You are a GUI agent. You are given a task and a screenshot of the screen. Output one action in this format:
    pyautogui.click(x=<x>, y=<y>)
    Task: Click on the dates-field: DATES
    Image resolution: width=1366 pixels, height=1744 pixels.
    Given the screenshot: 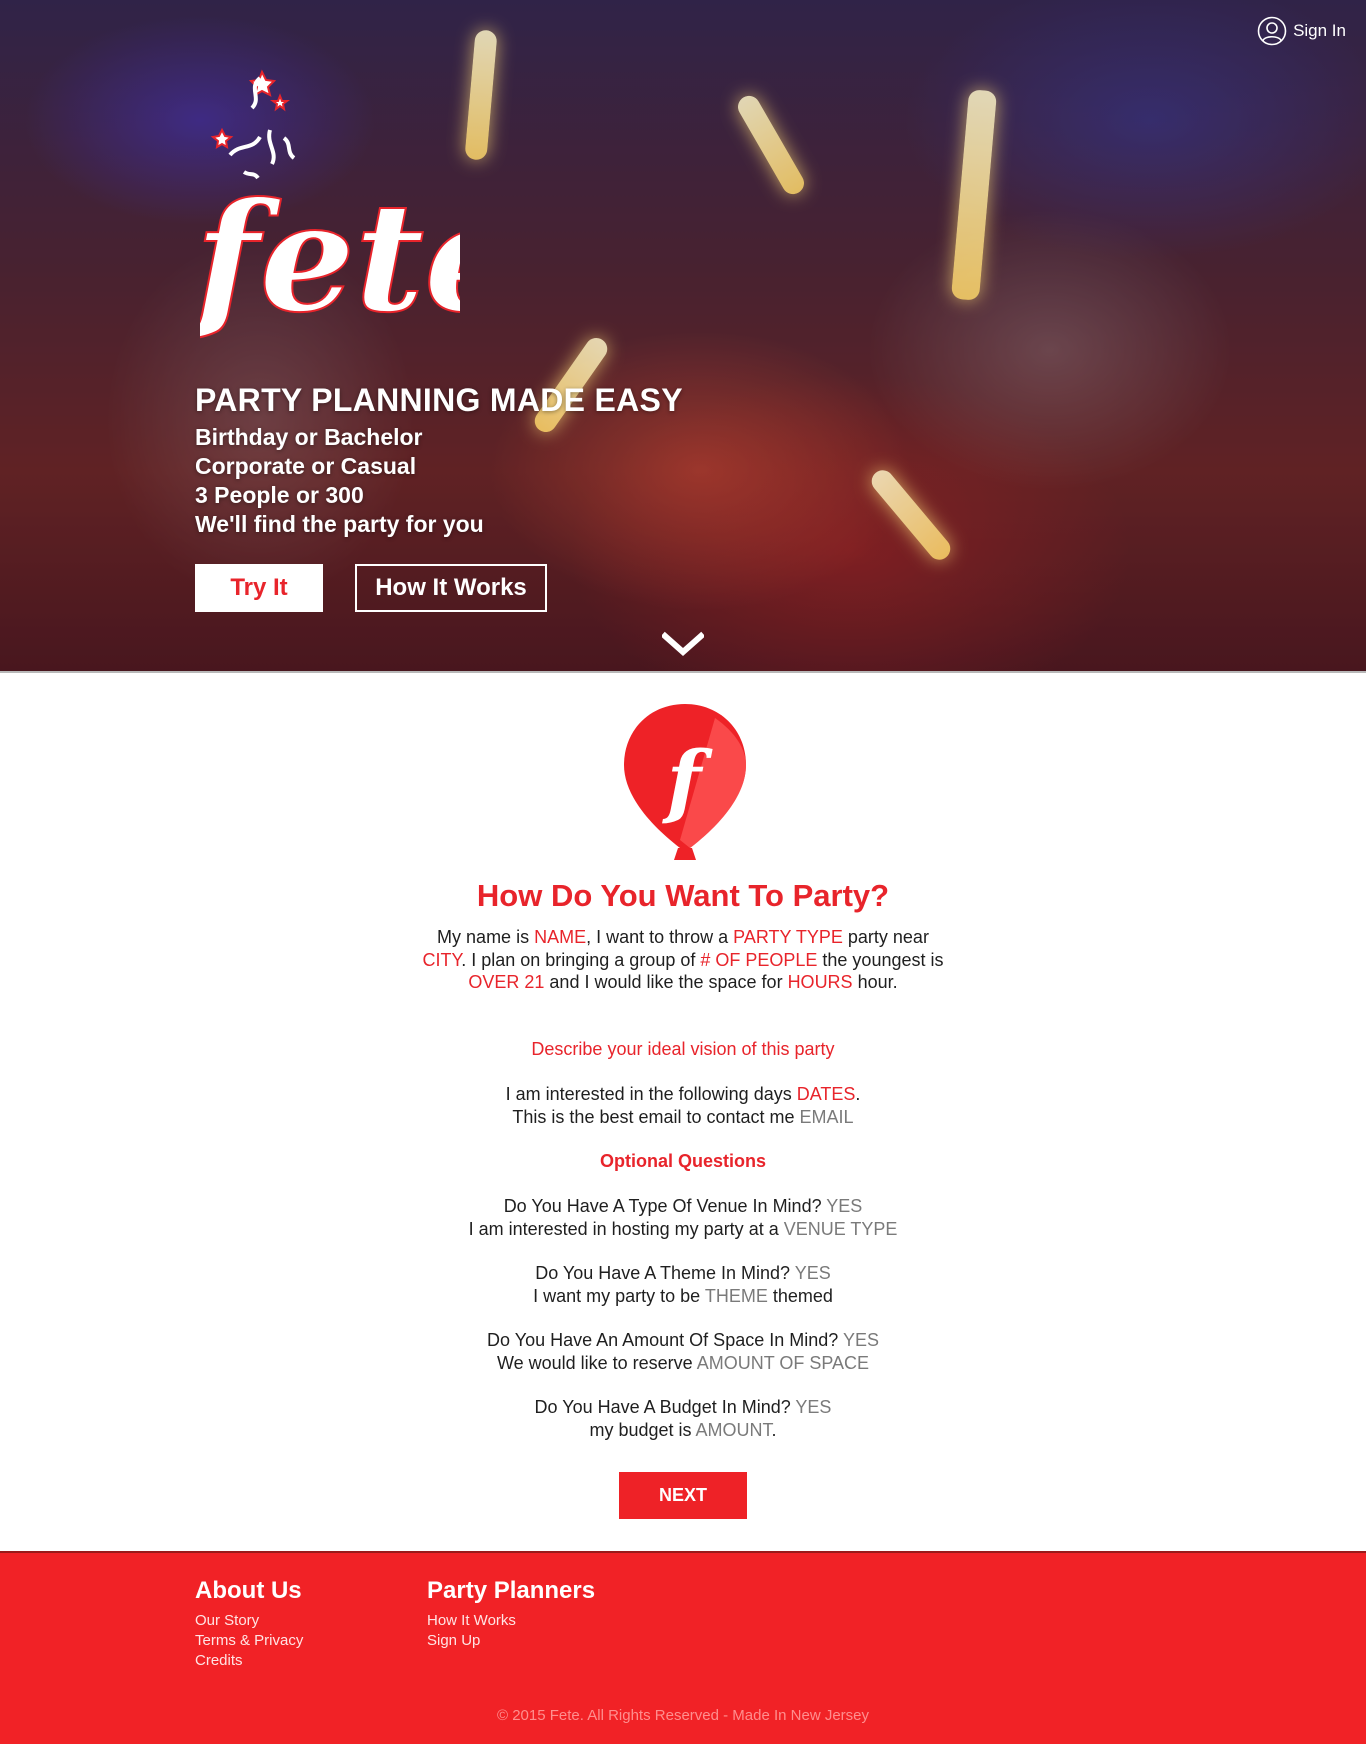 What is the action you would take?
    pyautogui.click(x=826, y=1094)
    